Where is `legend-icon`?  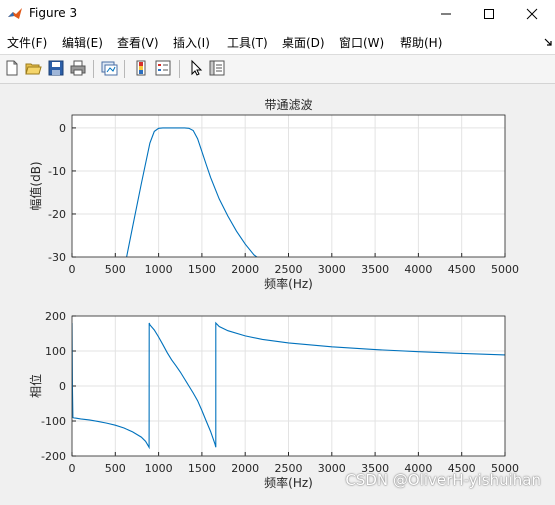 legend-icon is located at coordinates (163, 68).